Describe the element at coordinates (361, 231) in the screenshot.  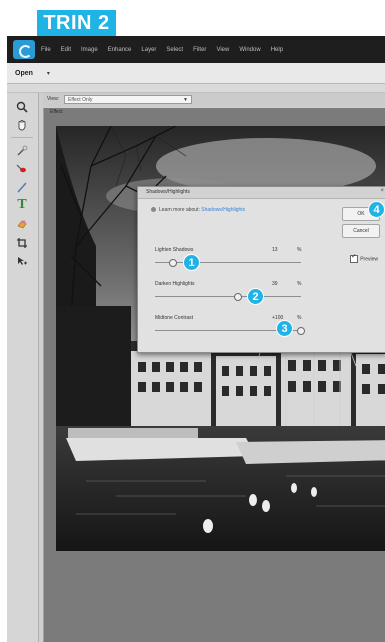
I see `cancel-button: Cancel` at that location.